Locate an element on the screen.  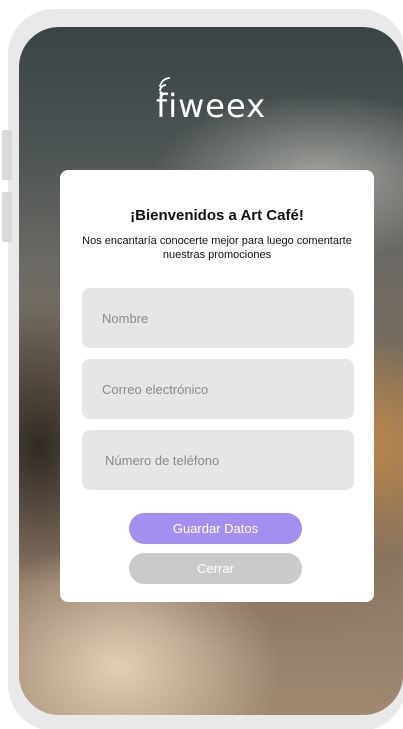
phone-side-button-upper is located at coordinates (7, 155).